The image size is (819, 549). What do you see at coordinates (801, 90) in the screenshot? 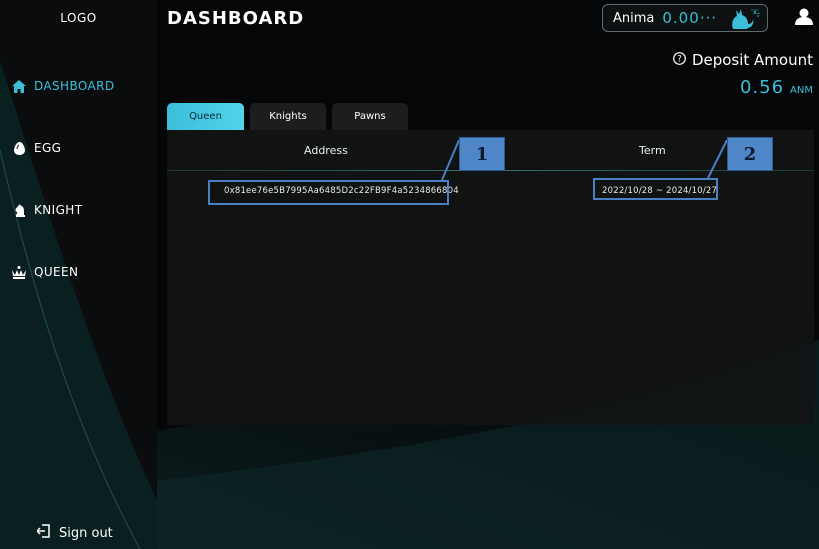
I see `deposit-unit: ANM` at bounding box center [801, 90].